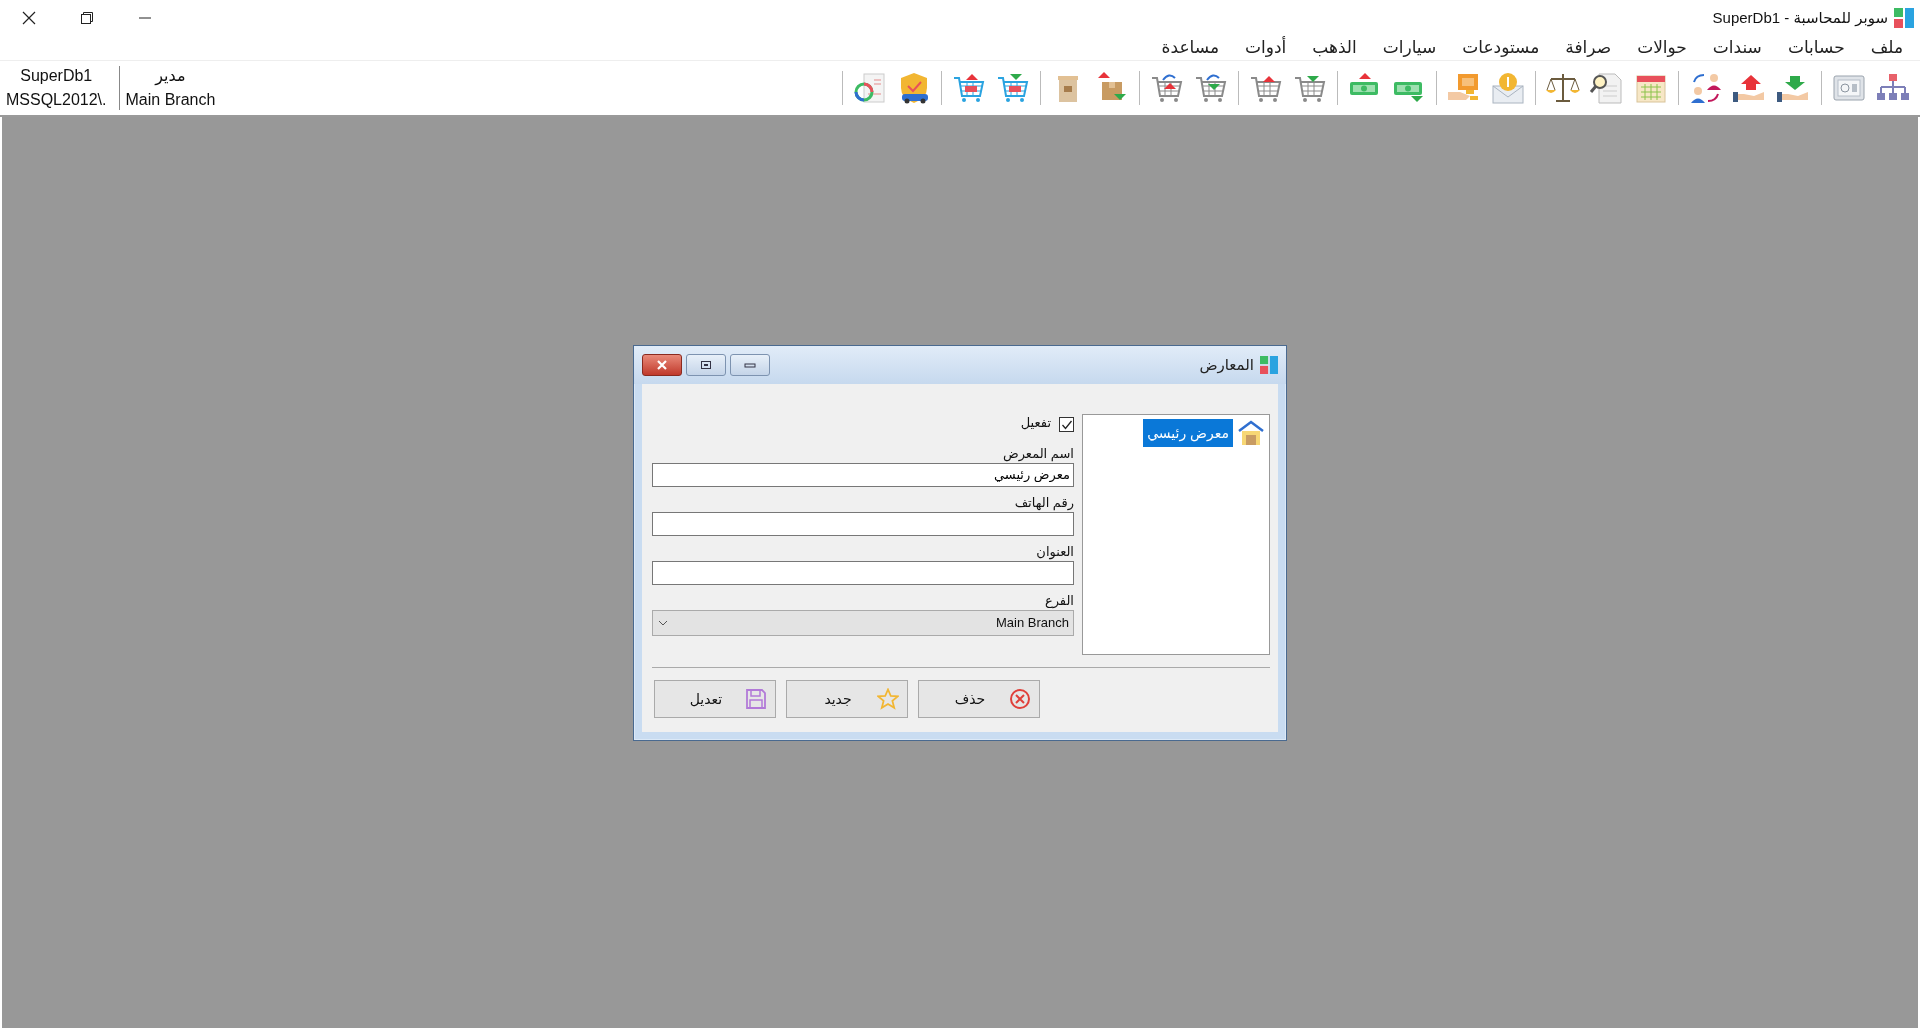  Describe the element at coordinates (1662, 48) in the screenshot. I see `menu-item: حوالات` at that location.